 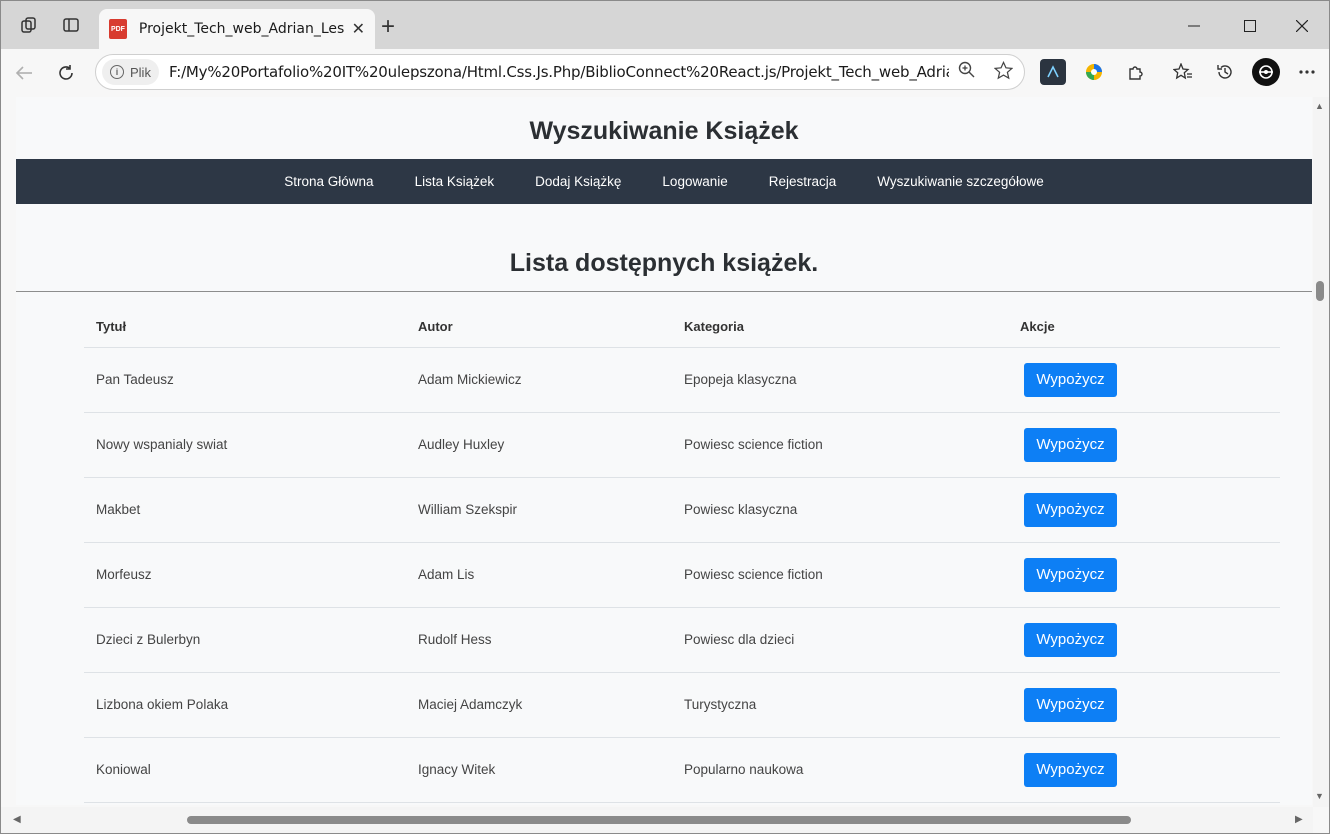 I want to click on vertical-scrollbar: ▲ ▼, so click(x=1321, y=452).